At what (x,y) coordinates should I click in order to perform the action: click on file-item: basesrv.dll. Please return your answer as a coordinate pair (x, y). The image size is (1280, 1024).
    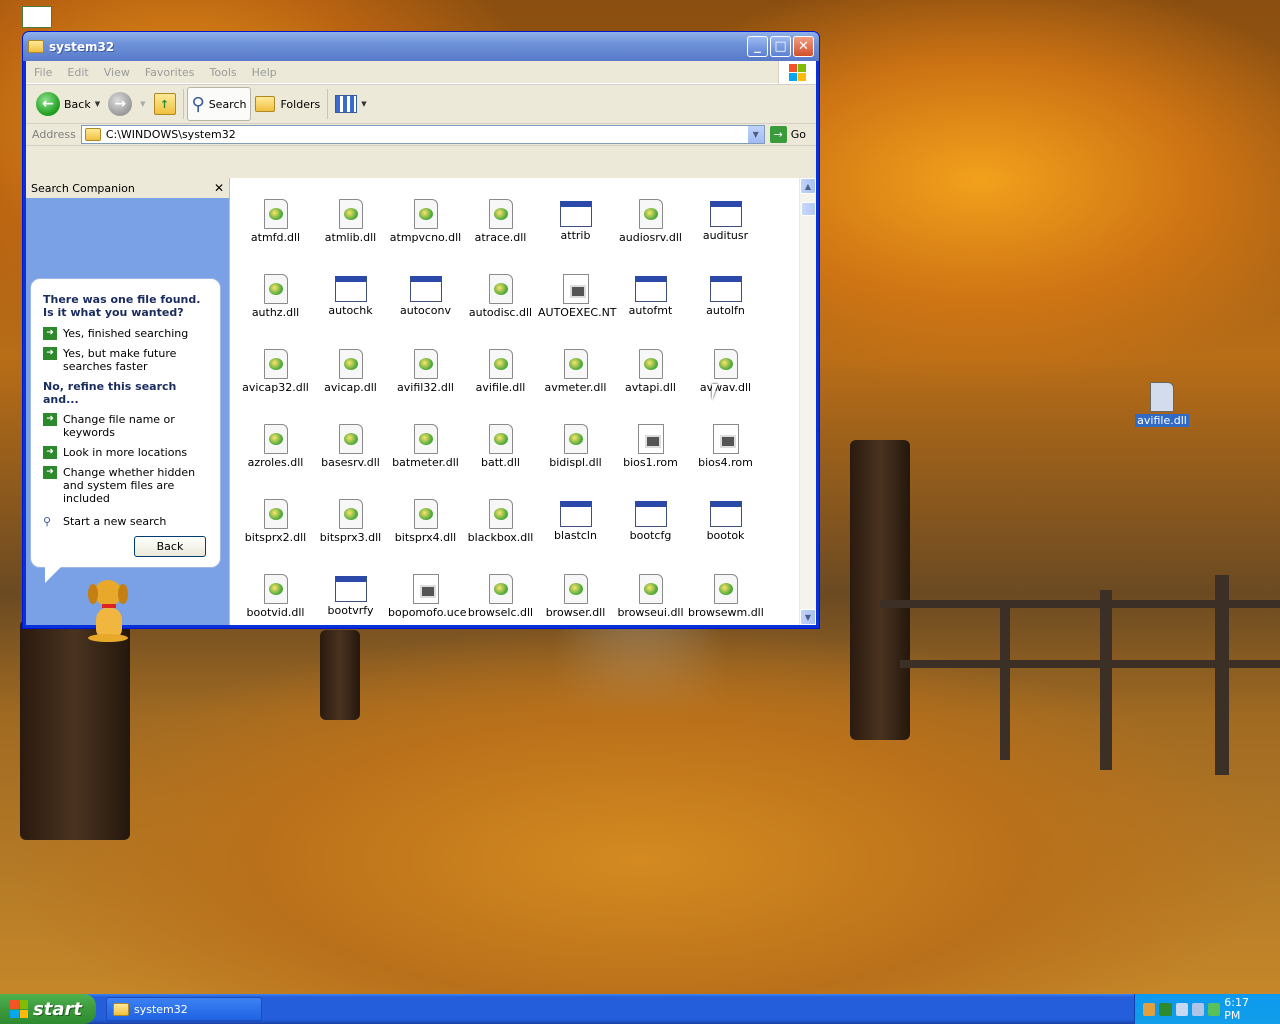
    Looking at the image, I should click on (350, 456).